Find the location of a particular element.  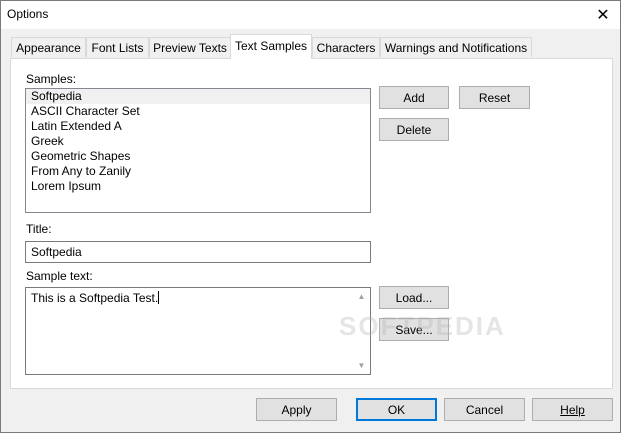

sample-text-area: This is a Softpedia Test. ▲ ▼ is located at coordinates (198, 331).